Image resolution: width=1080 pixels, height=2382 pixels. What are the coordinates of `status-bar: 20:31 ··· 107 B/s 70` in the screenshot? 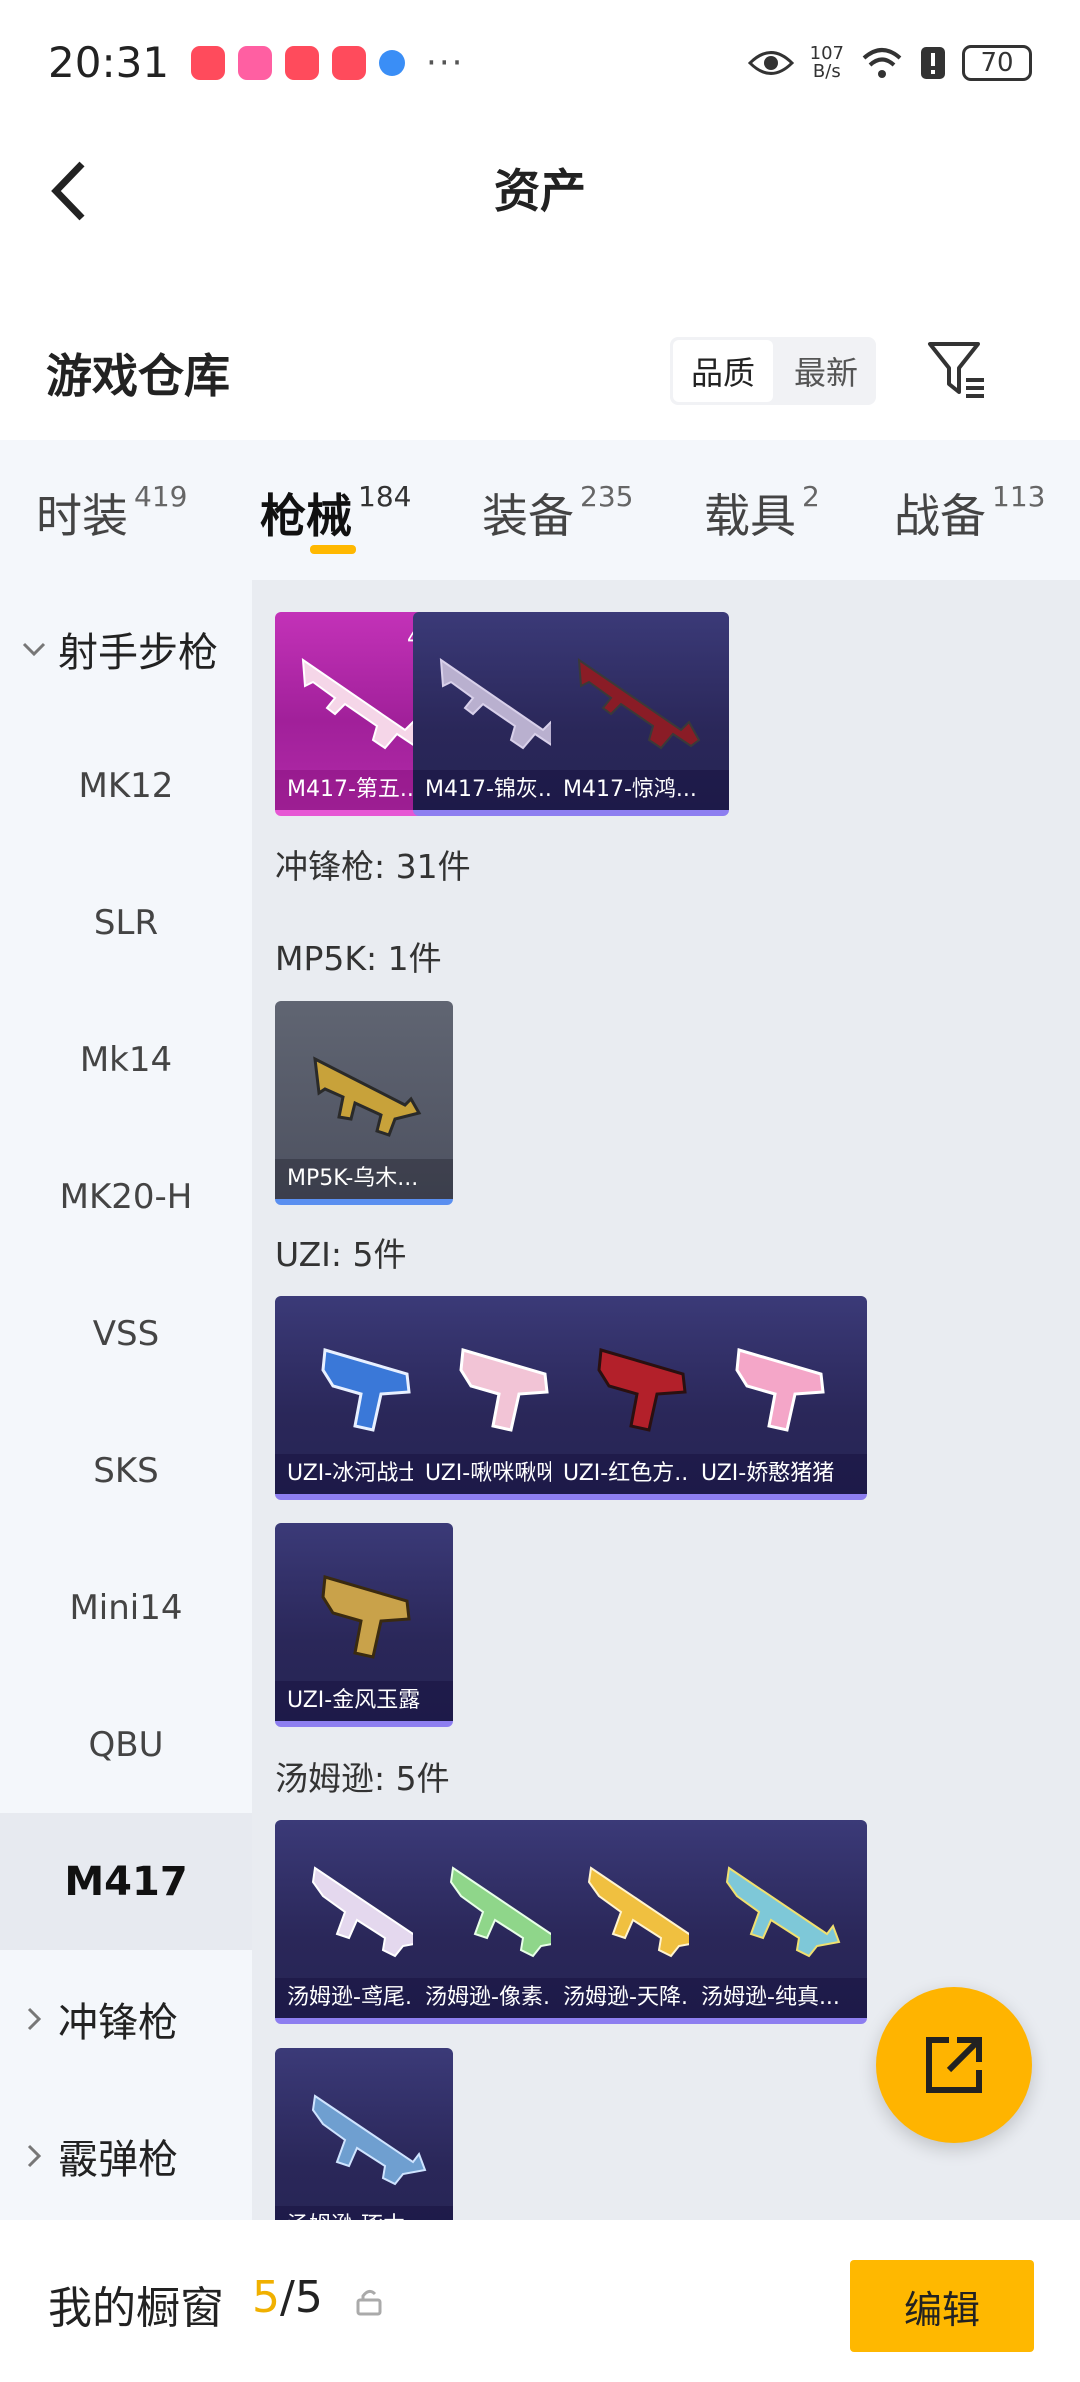 It's located at (540, 62).